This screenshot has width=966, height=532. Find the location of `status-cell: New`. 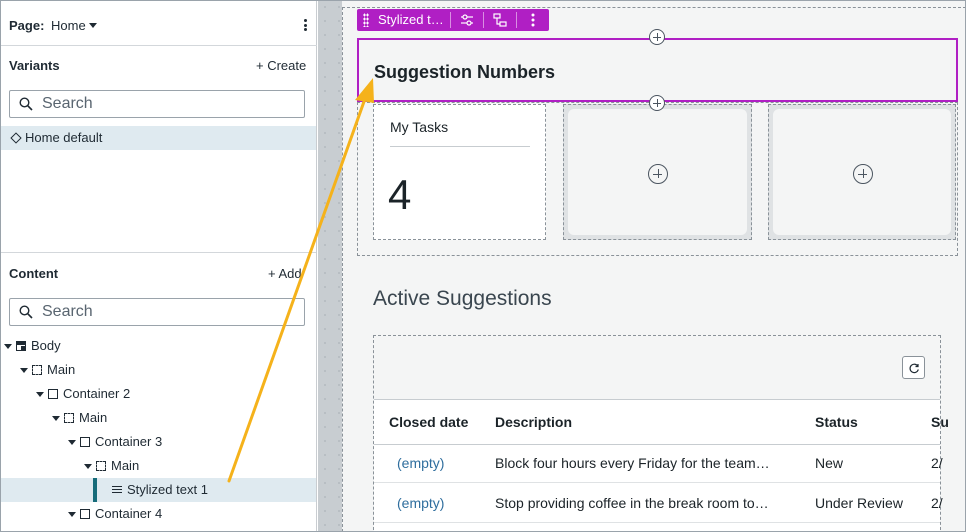

status-cell: New is located at coordinates (829, 463).